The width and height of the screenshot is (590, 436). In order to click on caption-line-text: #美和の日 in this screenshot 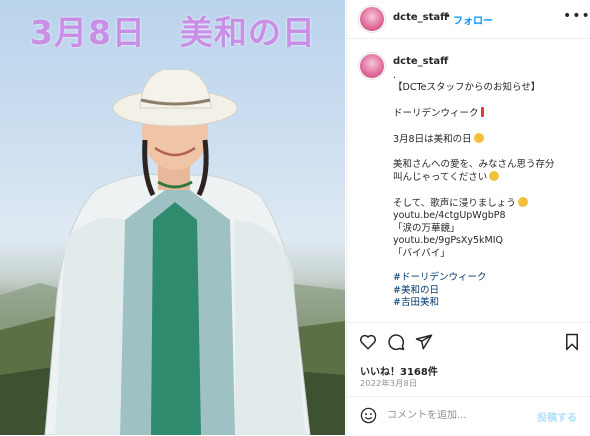, I will do `click(416, 290)`.